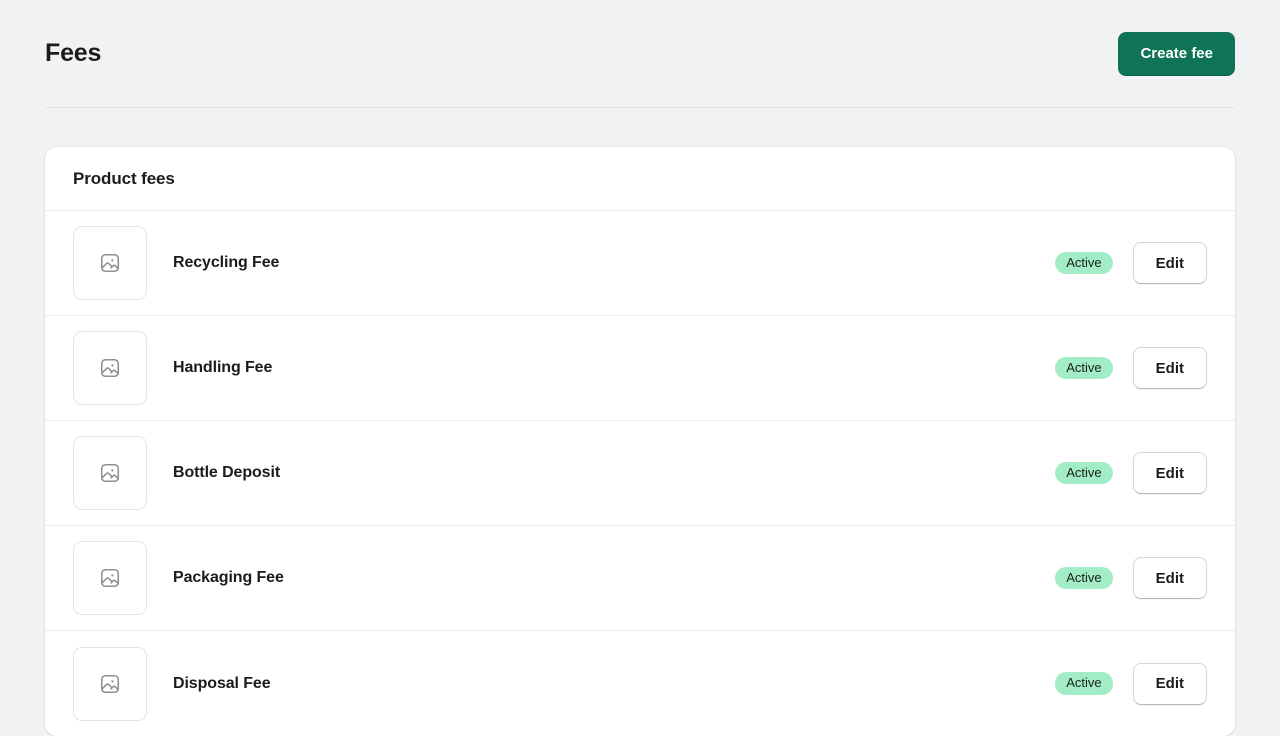 Image resolution: width=1280 pixels, height=736 pixels. Describe the element at coordinates (73, 53) in the screenshot. I see `page-title: Fees` at that location.